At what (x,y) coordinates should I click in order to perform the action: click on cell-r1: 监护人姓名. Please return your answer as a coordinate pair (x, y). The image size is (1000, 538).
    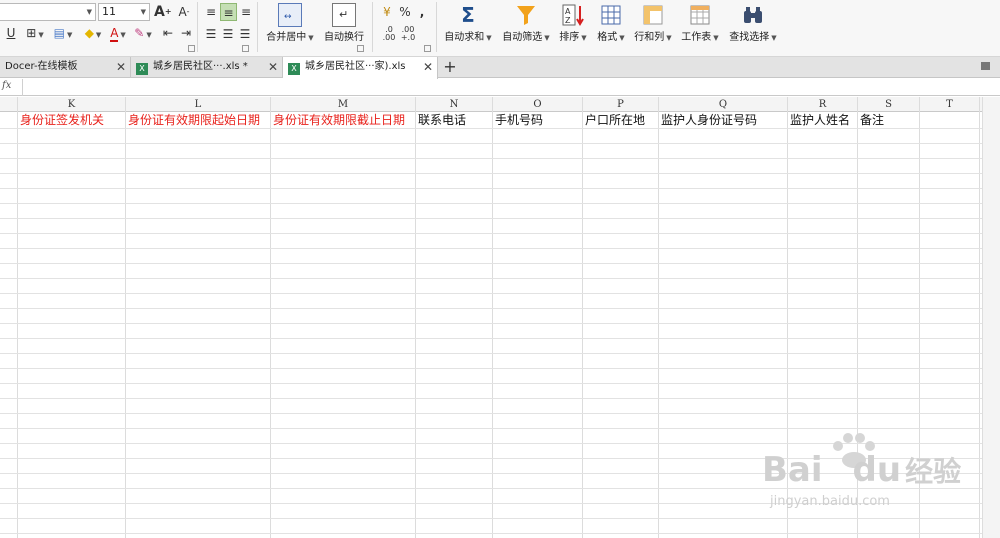
    Looking at the image, I should click on (823, 120).